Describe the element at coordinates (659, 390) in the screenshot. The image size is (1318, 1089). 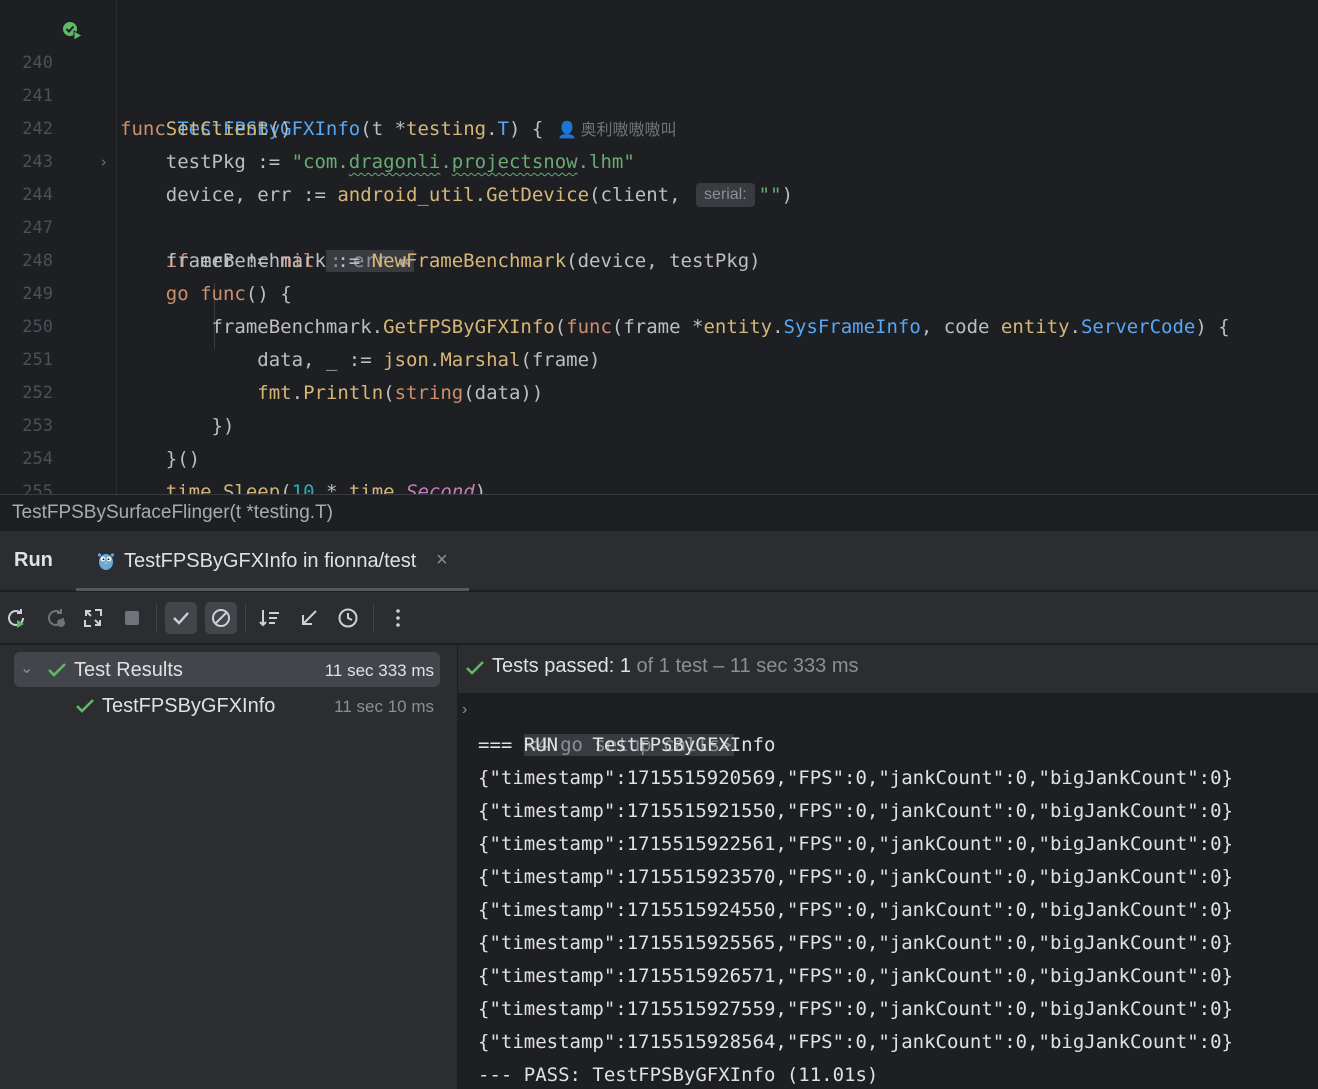
I see `code-line: 252 })` at that location.